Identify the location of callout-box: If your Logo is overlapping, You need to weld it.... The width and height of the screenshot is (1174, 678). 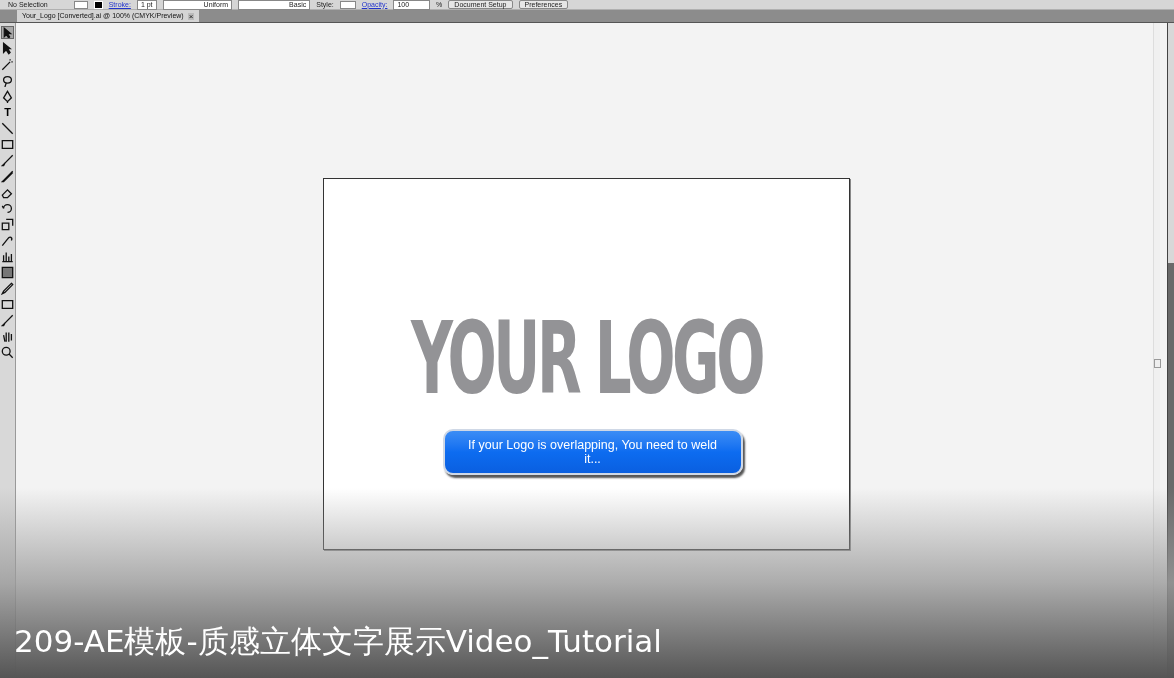
(592, 452).